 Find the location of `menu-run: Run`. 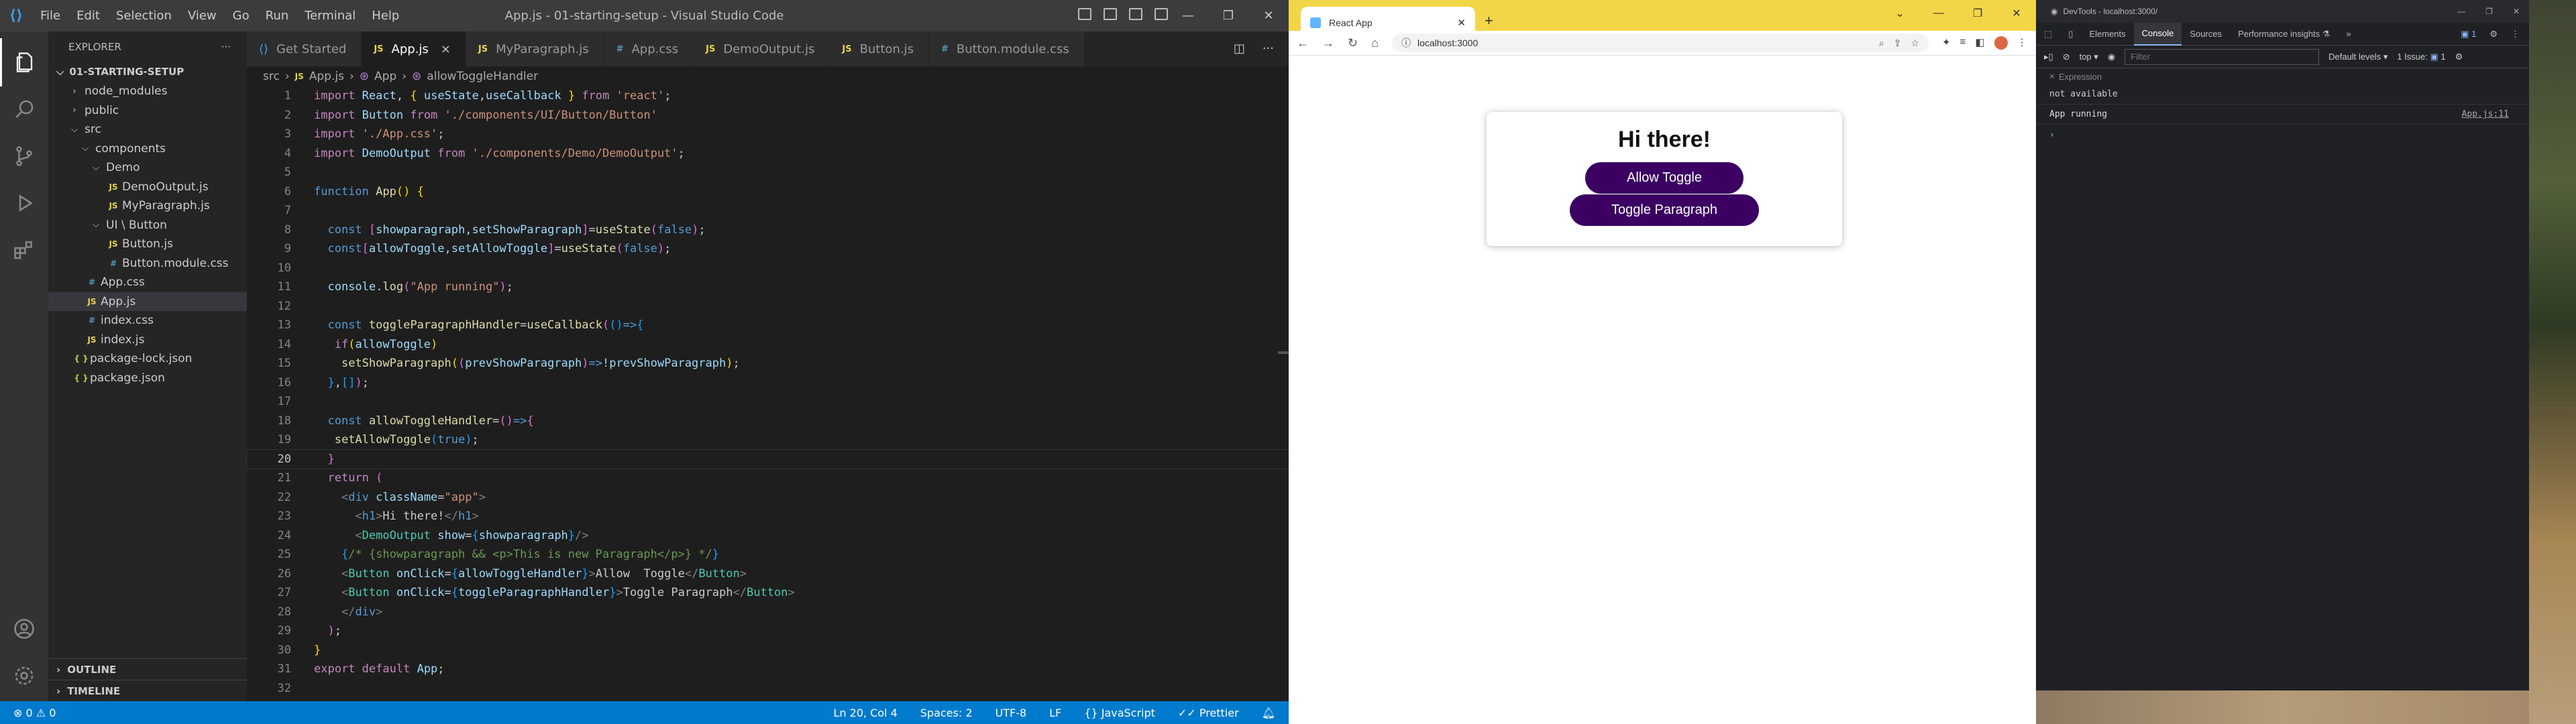

menu-run: Run is located at coordinates (277, 16).